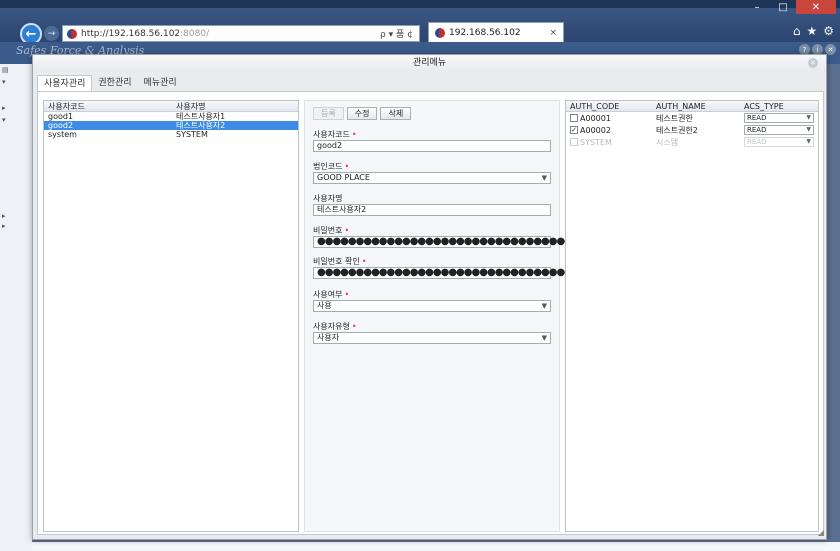 The width and height of the screenshot is (840, 551). Describe the element at coordinates (757, 7) in the screenshot. I see `minimize-icon: –` at that location.